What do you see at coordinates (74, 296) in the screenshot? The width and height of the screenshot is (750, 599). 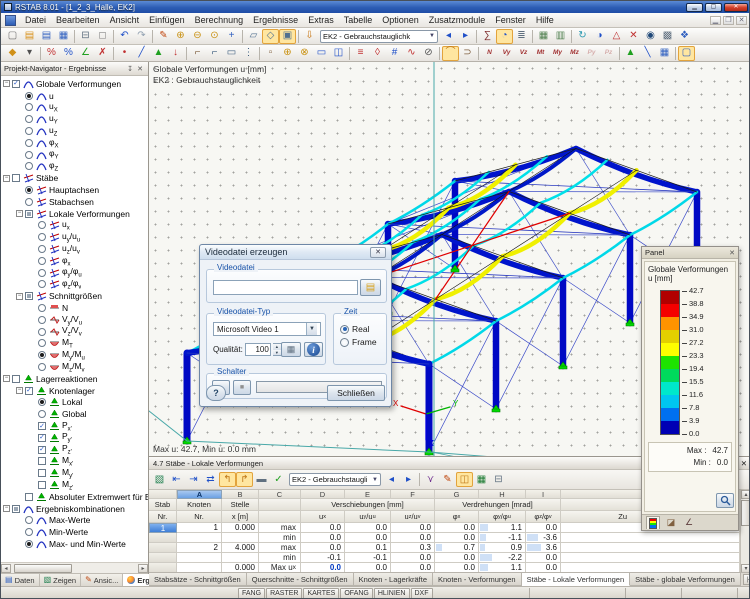 I see `tree-item: − Schnittgrößen` at bounding box center [74, 296].